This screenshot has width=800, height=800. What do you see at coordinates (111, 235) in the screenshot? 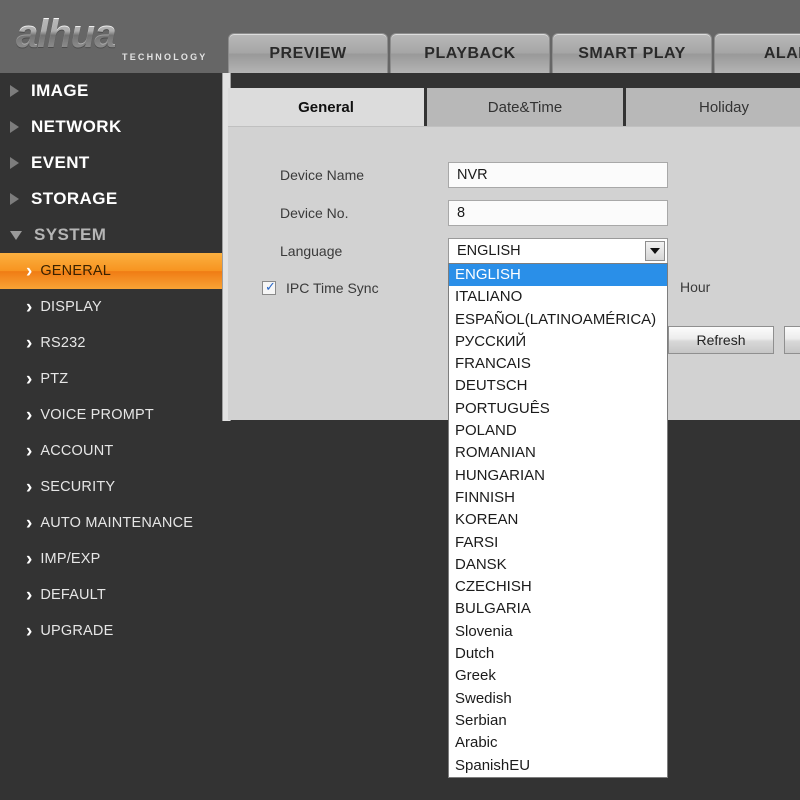
I see `sidebar-group-system: SYSTEM` at bounding box center [111, 235].